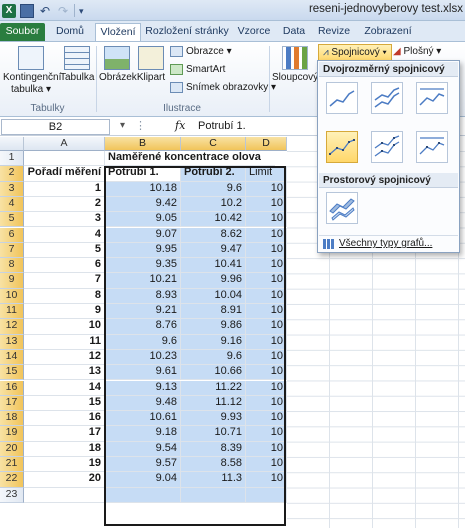 This screenshot has width=465, height=528. I want to click on row-header: 22, so click(12, 480).